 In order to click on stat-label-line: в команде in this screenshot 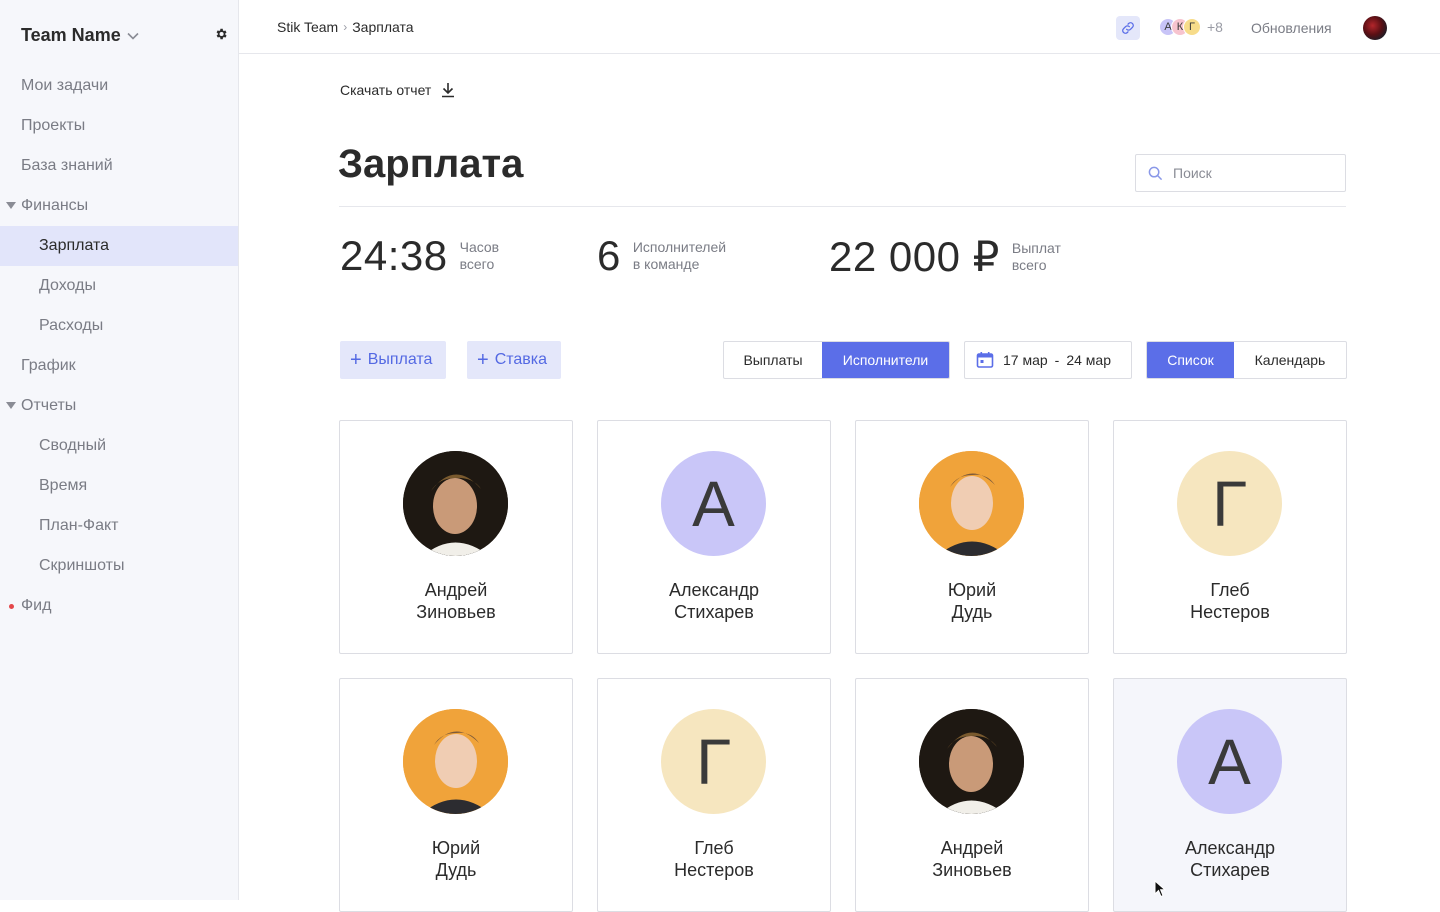, I will do `click(666, 264)`.